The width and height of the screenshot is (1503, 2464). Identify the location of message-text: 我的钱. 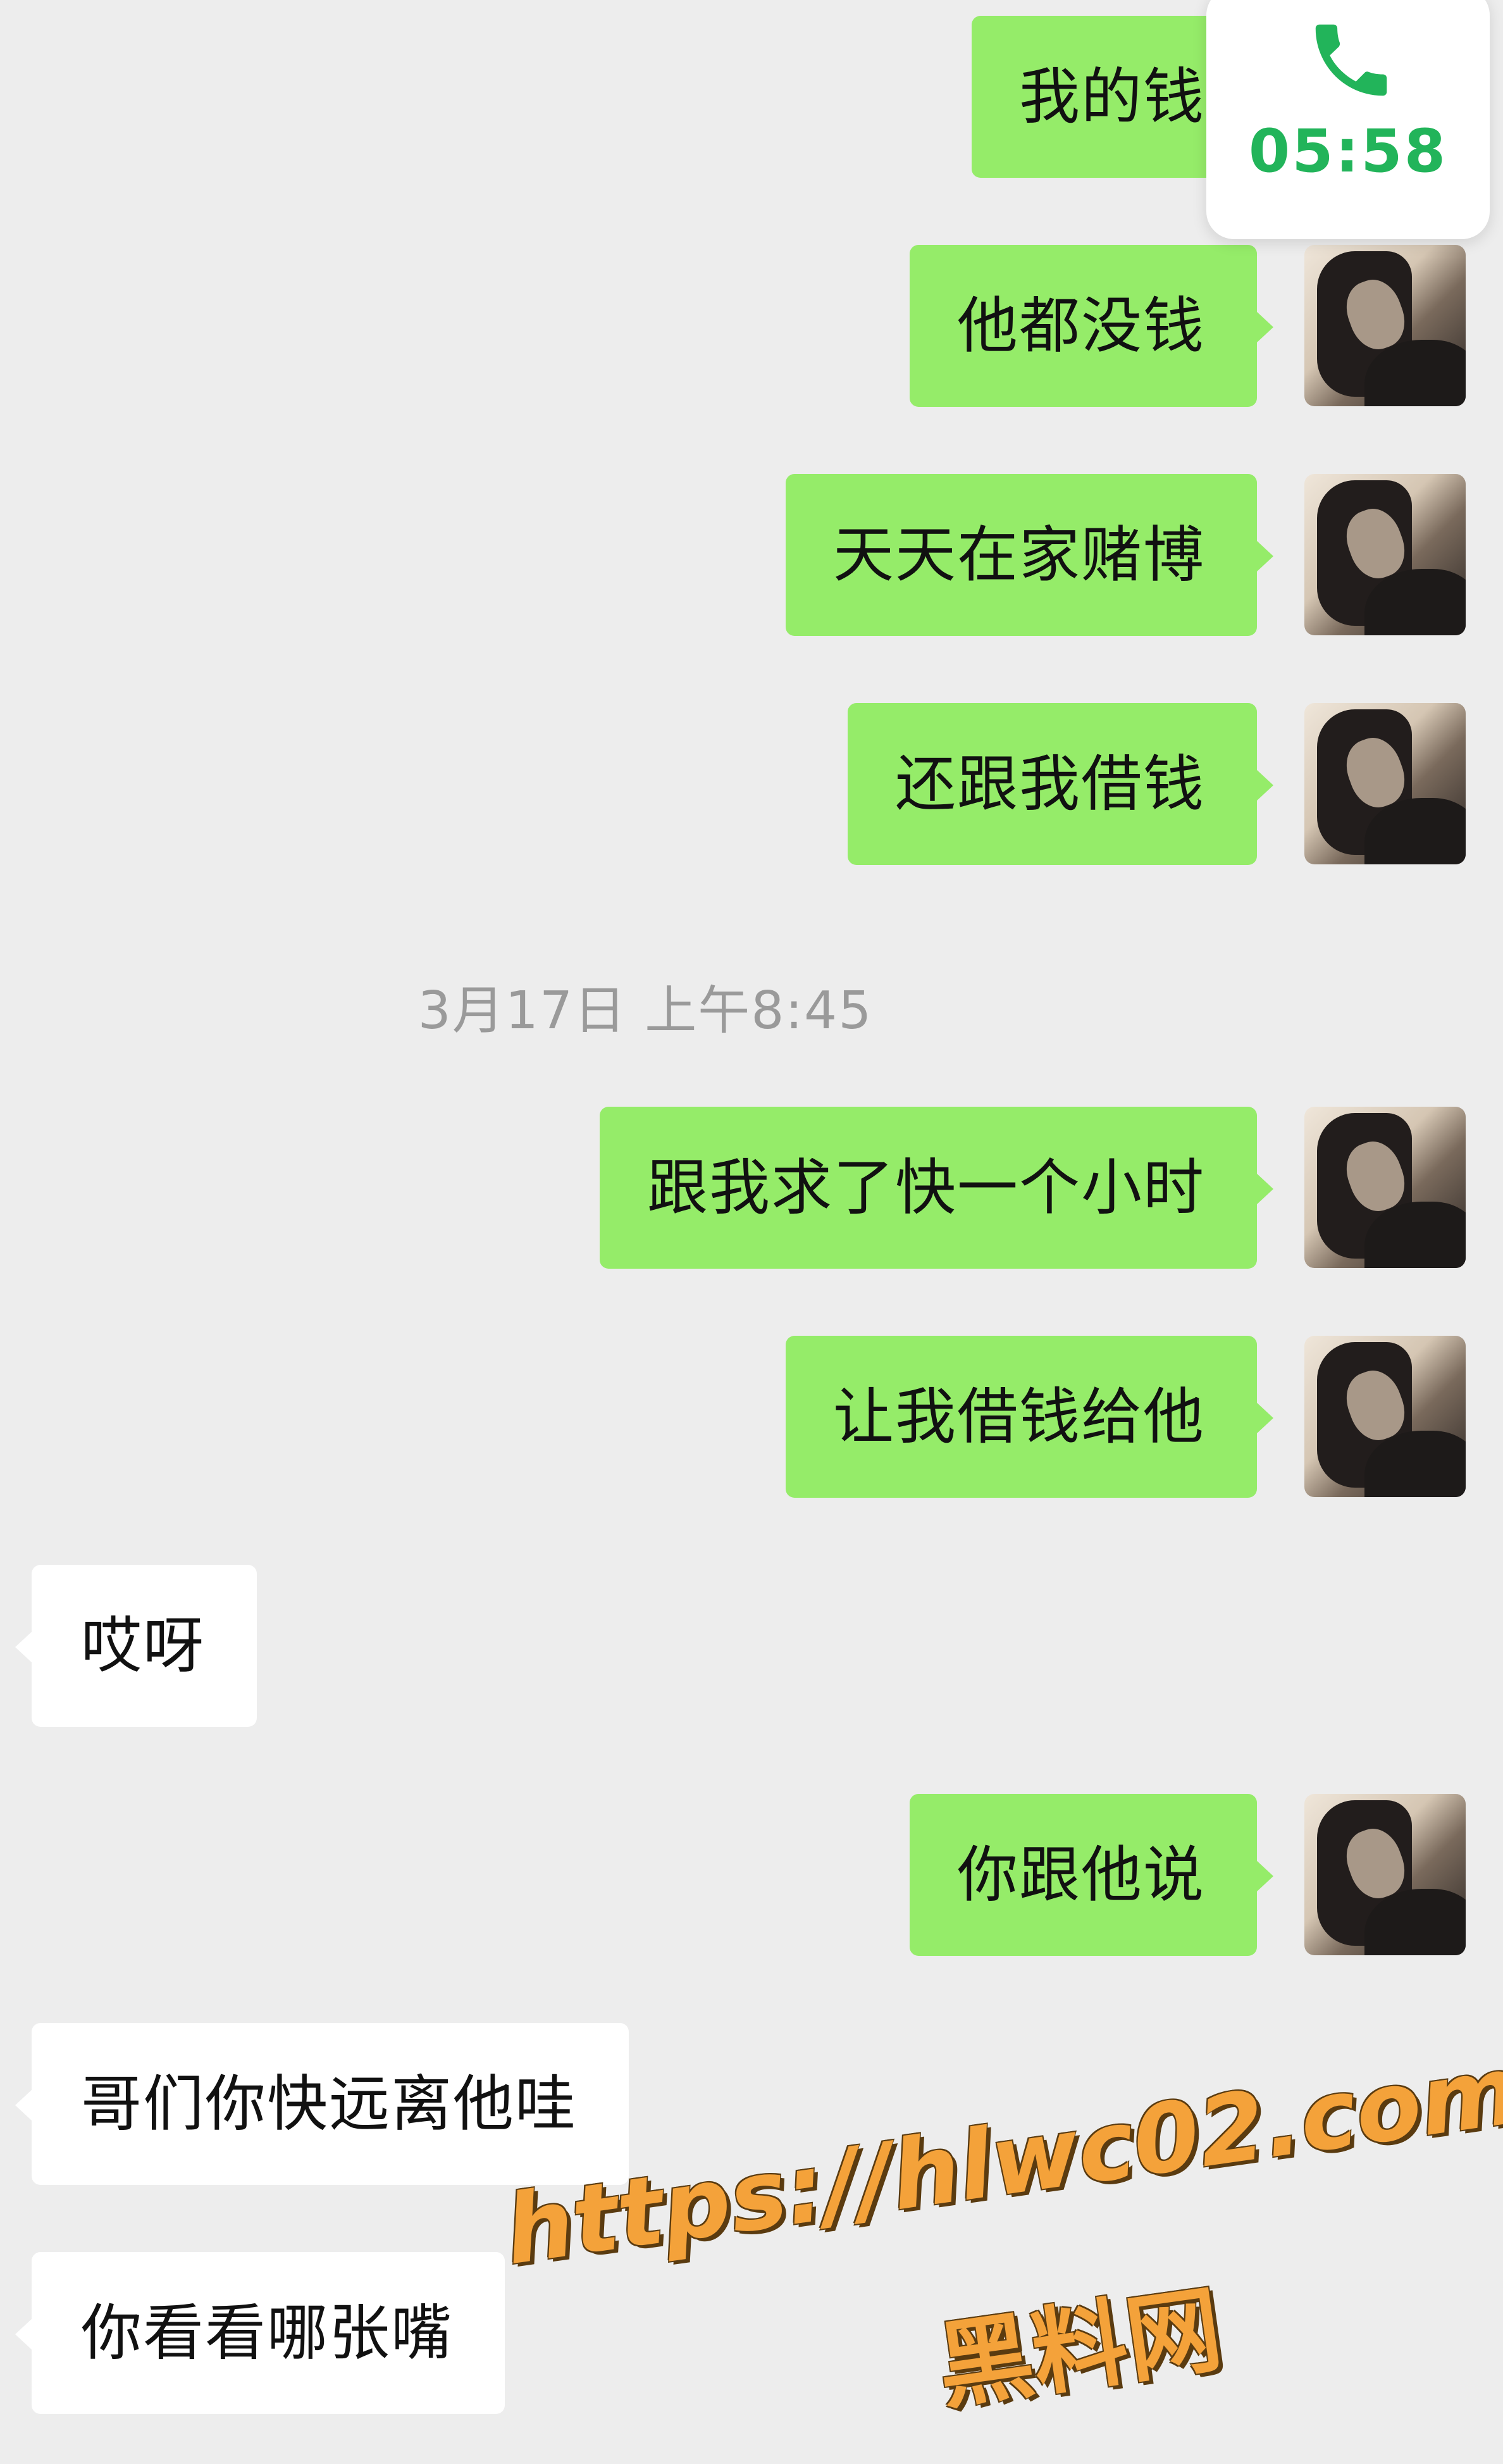
(1112, 96).